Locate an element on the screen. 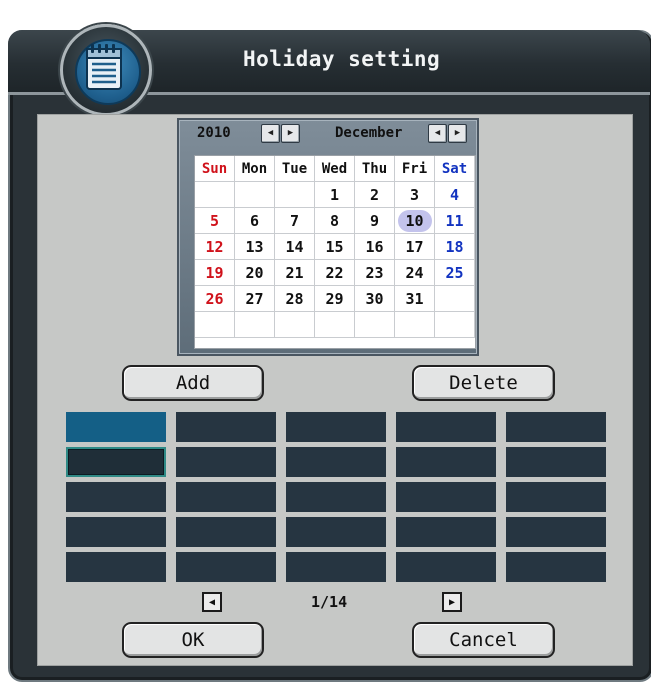 The image size is (651, 683). add-button: Add is located at coordinates (193, 383).